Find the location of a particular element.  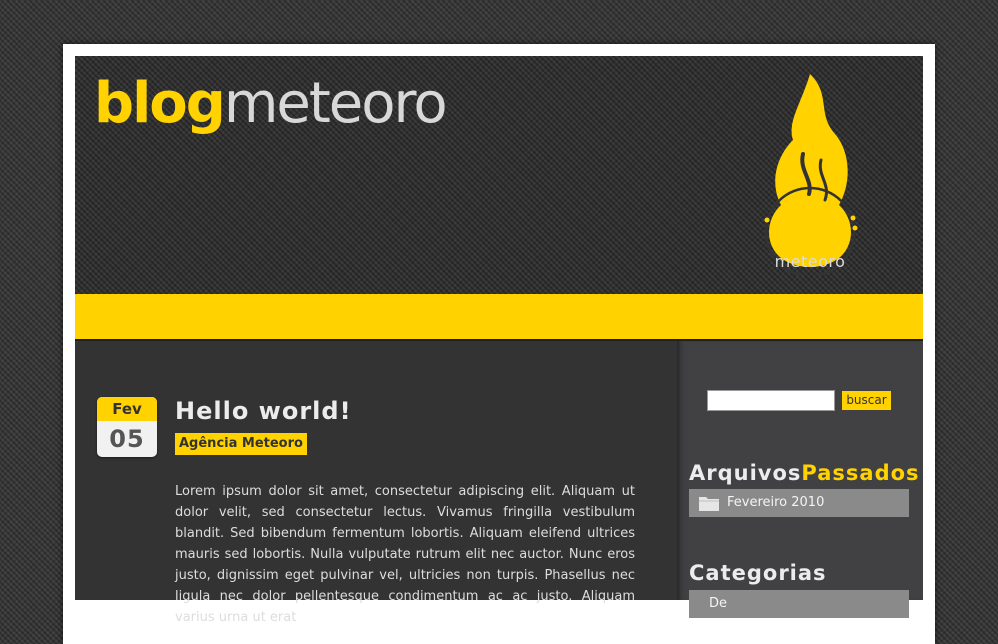

post-date-badge: Fev 05 is located at coordinates (127, 427).